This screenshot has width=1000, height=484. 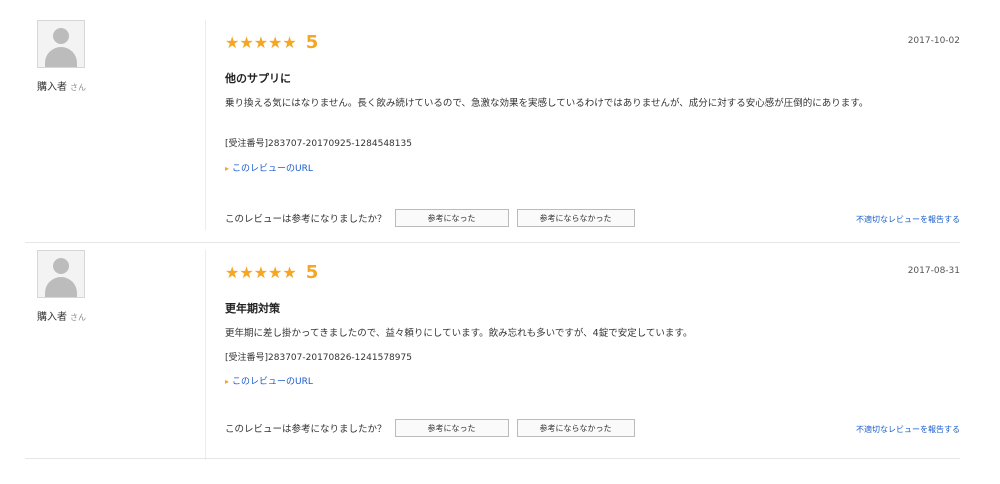 I want to click on review-title: 更年期対策, so click(x=252, y=308).